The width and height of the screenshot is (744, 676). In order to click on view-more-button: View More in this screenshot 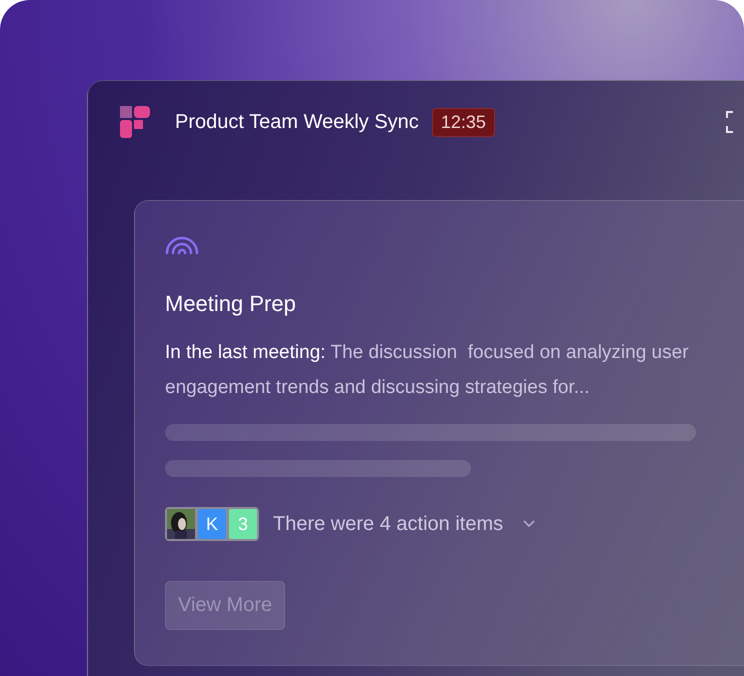, I will do `click(225, 605)`.